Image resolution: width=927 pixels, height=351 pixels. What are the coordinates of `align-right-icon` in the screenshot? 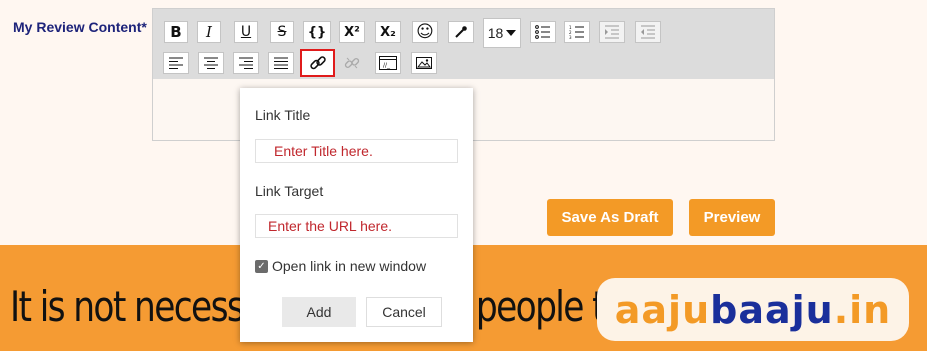 It's located at (246, 63).